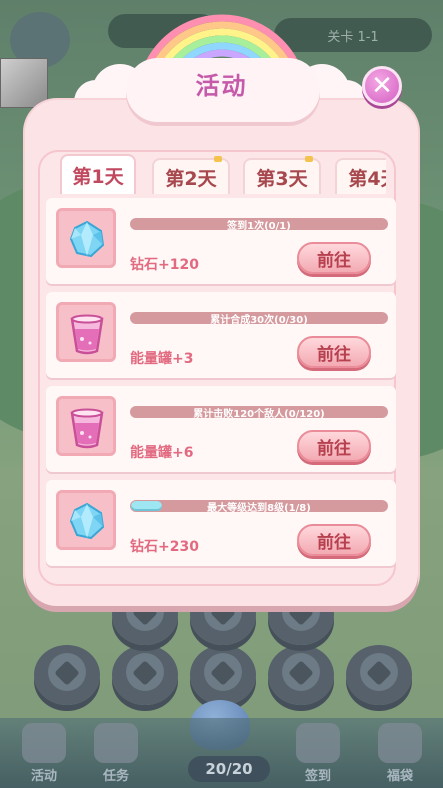  Describe the element at coordinates (399, 776) in the screenshot. I see `nav-bag-label: 福袋` at that location.